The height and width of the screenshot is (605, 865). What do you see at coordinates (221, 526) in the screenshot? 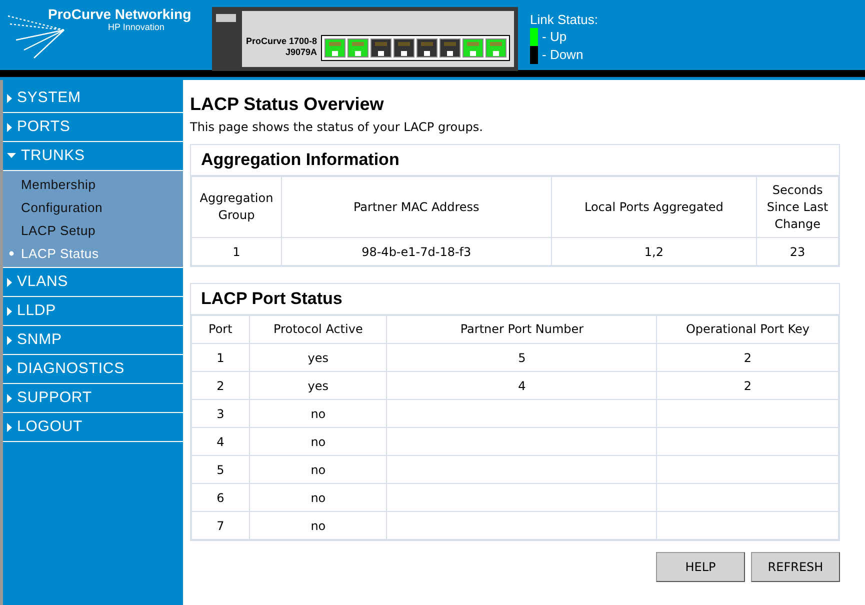
I see `table-cell: 7` at bounding box center [221, 526].